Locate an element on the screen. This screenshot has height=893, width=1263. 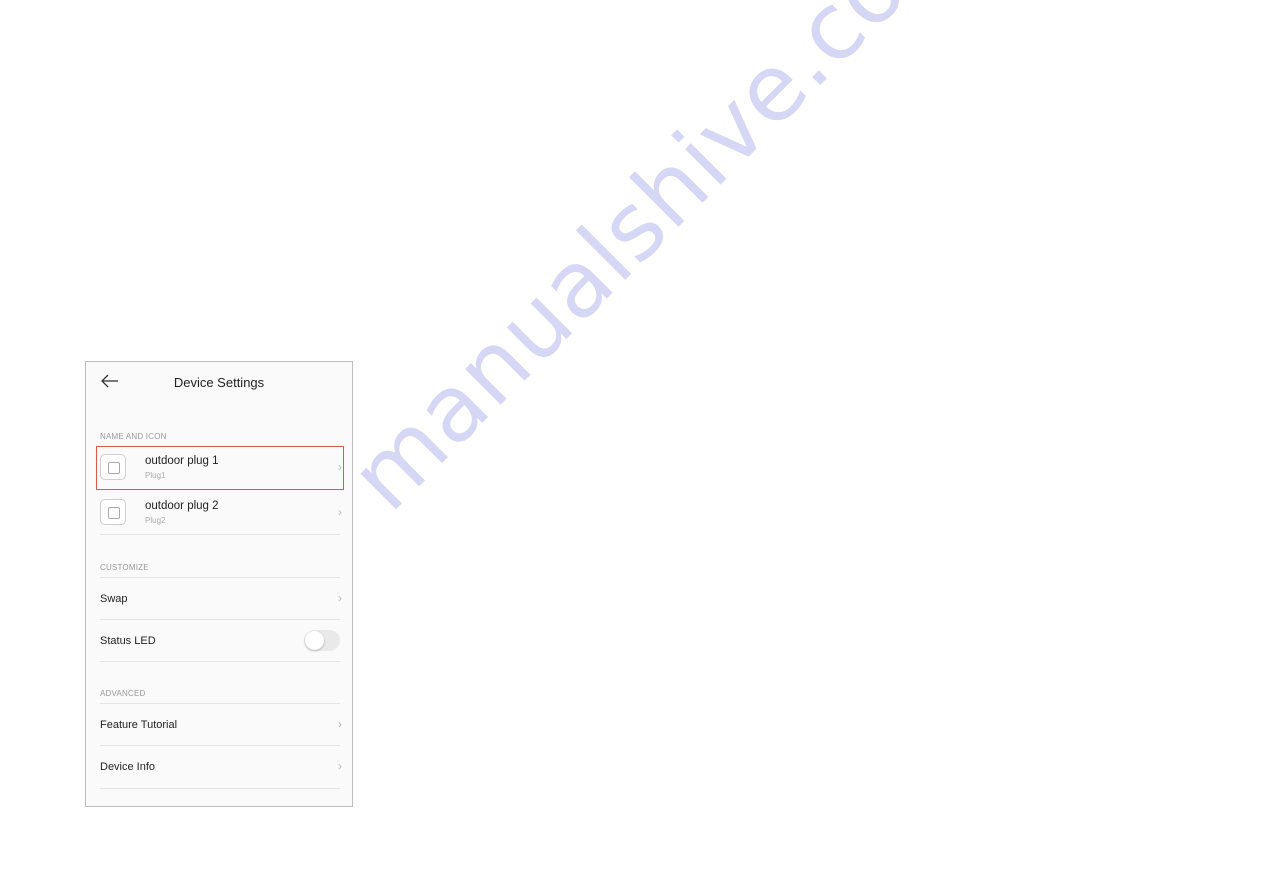
feature-tutorial-label: Feature Tutorial is located at coordinates (139, 725).